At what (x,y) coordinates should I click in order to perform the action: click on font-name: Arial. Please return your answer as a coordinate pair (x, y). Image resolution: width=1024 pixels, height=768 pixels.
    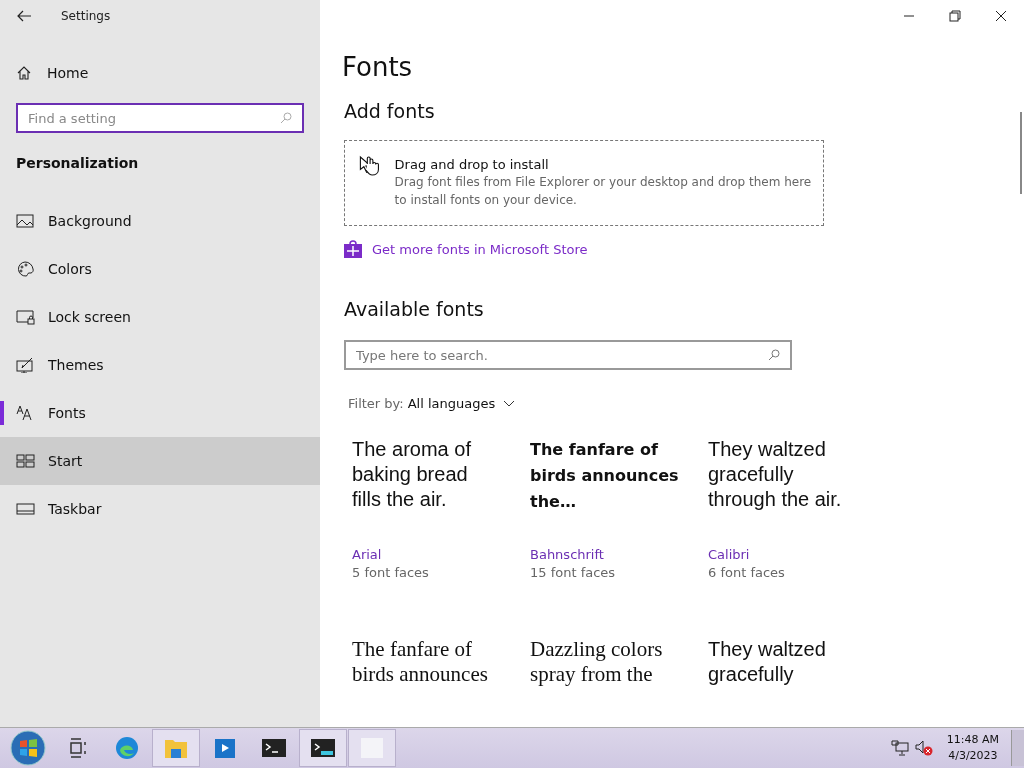
    Looking at the image, I should click on (367, 554).